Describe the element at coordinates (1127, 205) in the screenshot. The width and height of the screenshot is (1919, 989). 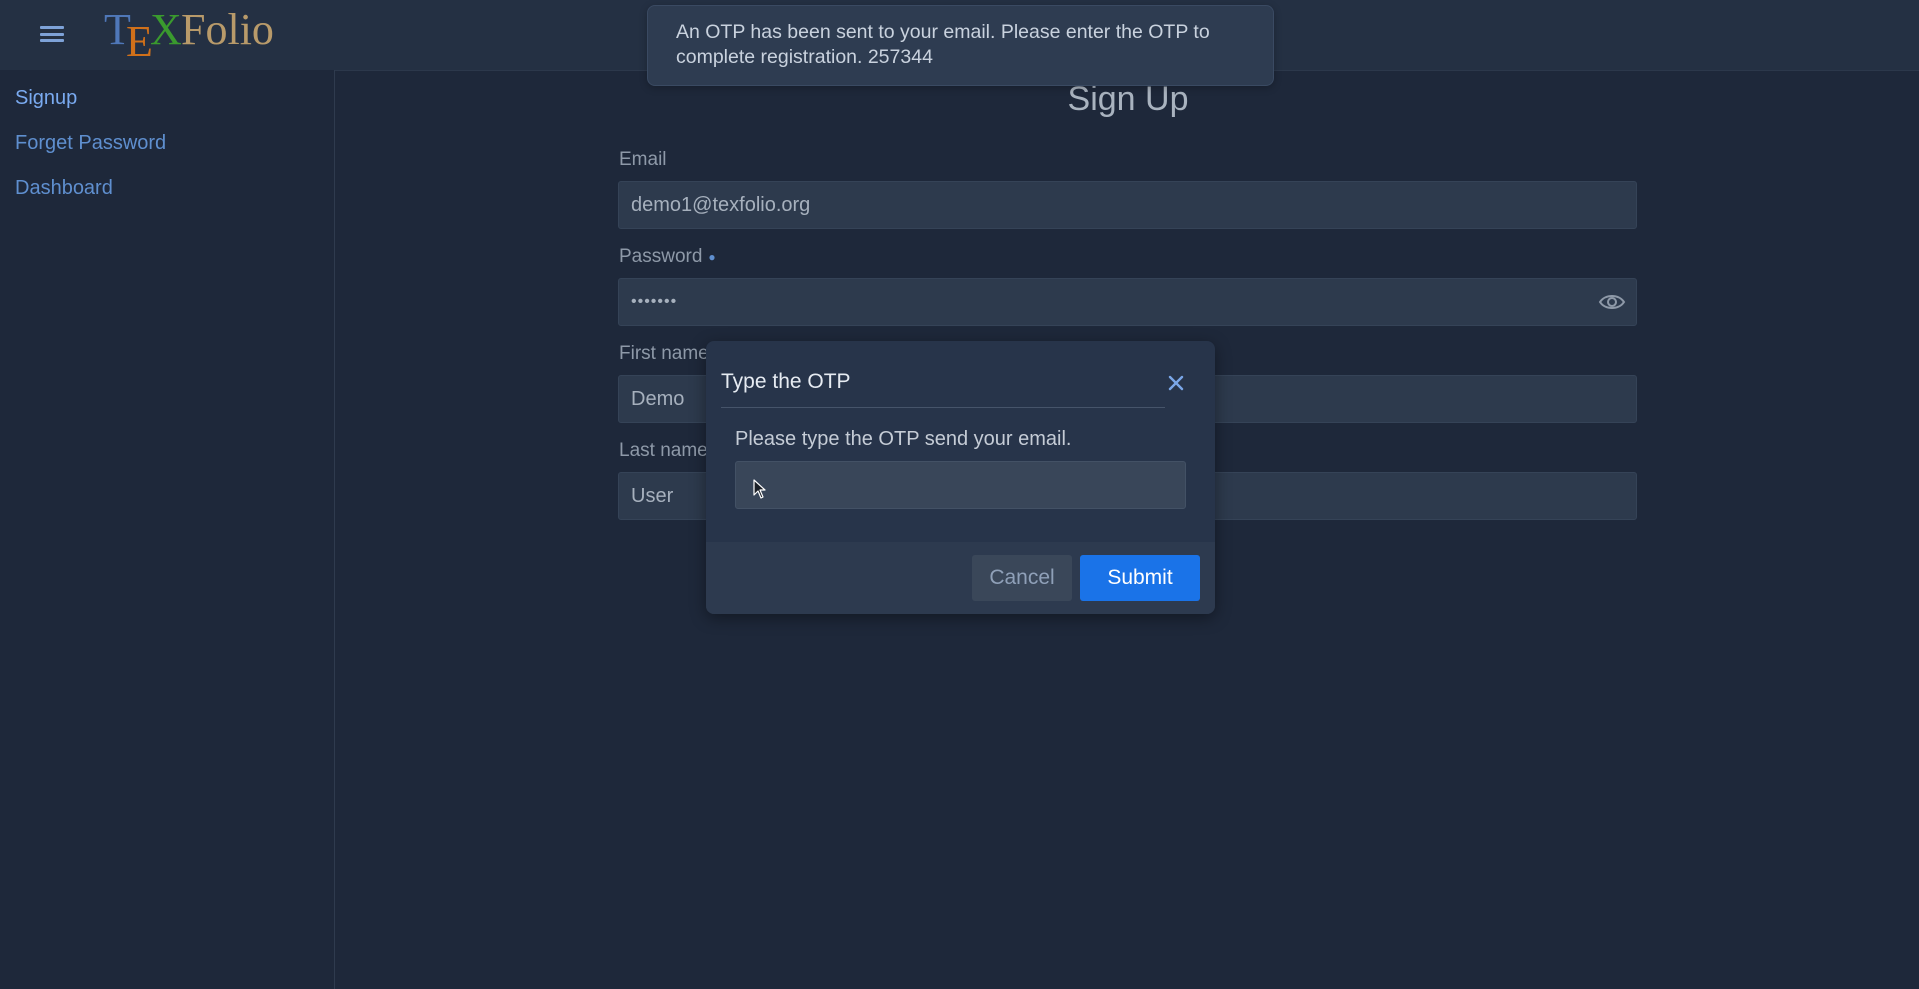
I see `email-field: demo1@texfolio.org` at that location.